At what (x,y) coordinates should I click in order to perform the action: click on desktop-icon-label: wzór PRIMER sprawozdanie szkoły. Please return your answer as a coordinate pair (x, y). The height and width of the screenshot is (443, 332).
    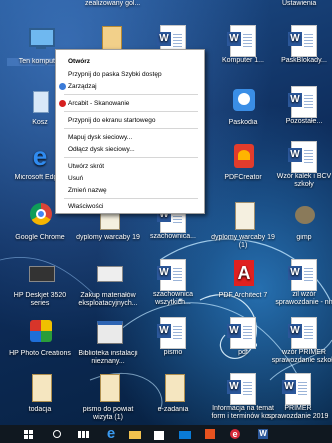
    Looking at the image, I should click on (301, 356).